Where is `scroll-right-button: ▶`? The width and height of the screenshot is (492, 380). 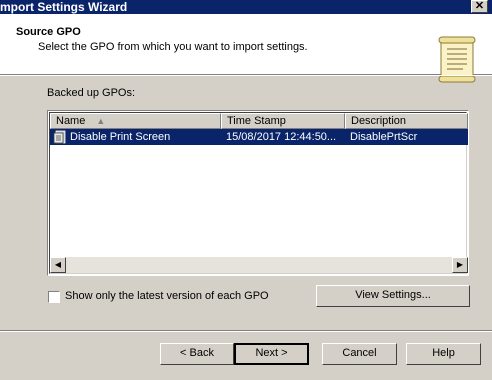
scroll-right-button: ▶ is located at coordinates (460, 265).